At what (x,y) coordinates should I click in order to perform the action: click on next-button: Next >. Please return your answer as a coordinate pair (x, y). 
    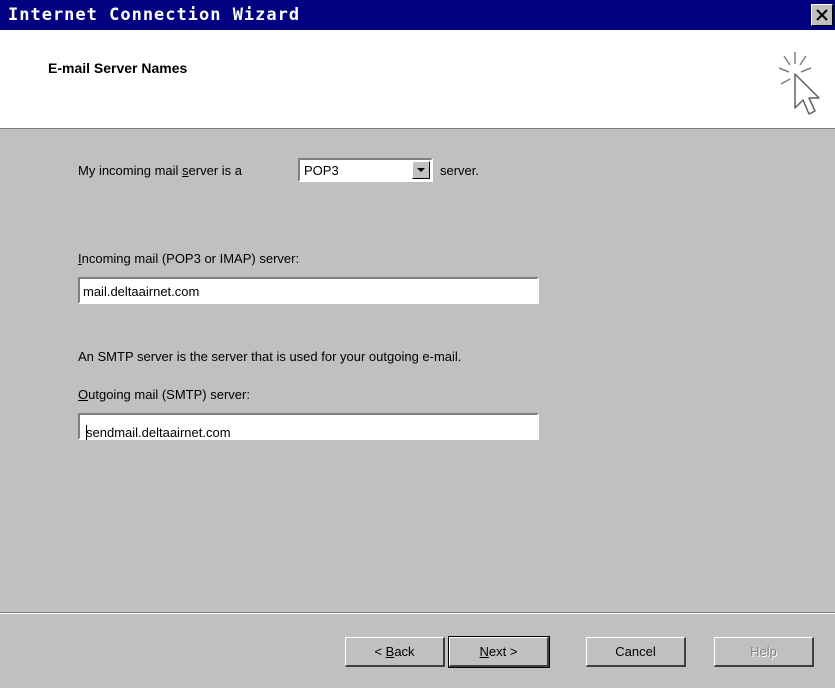
    Looking at the image, I should click on (499, 652).